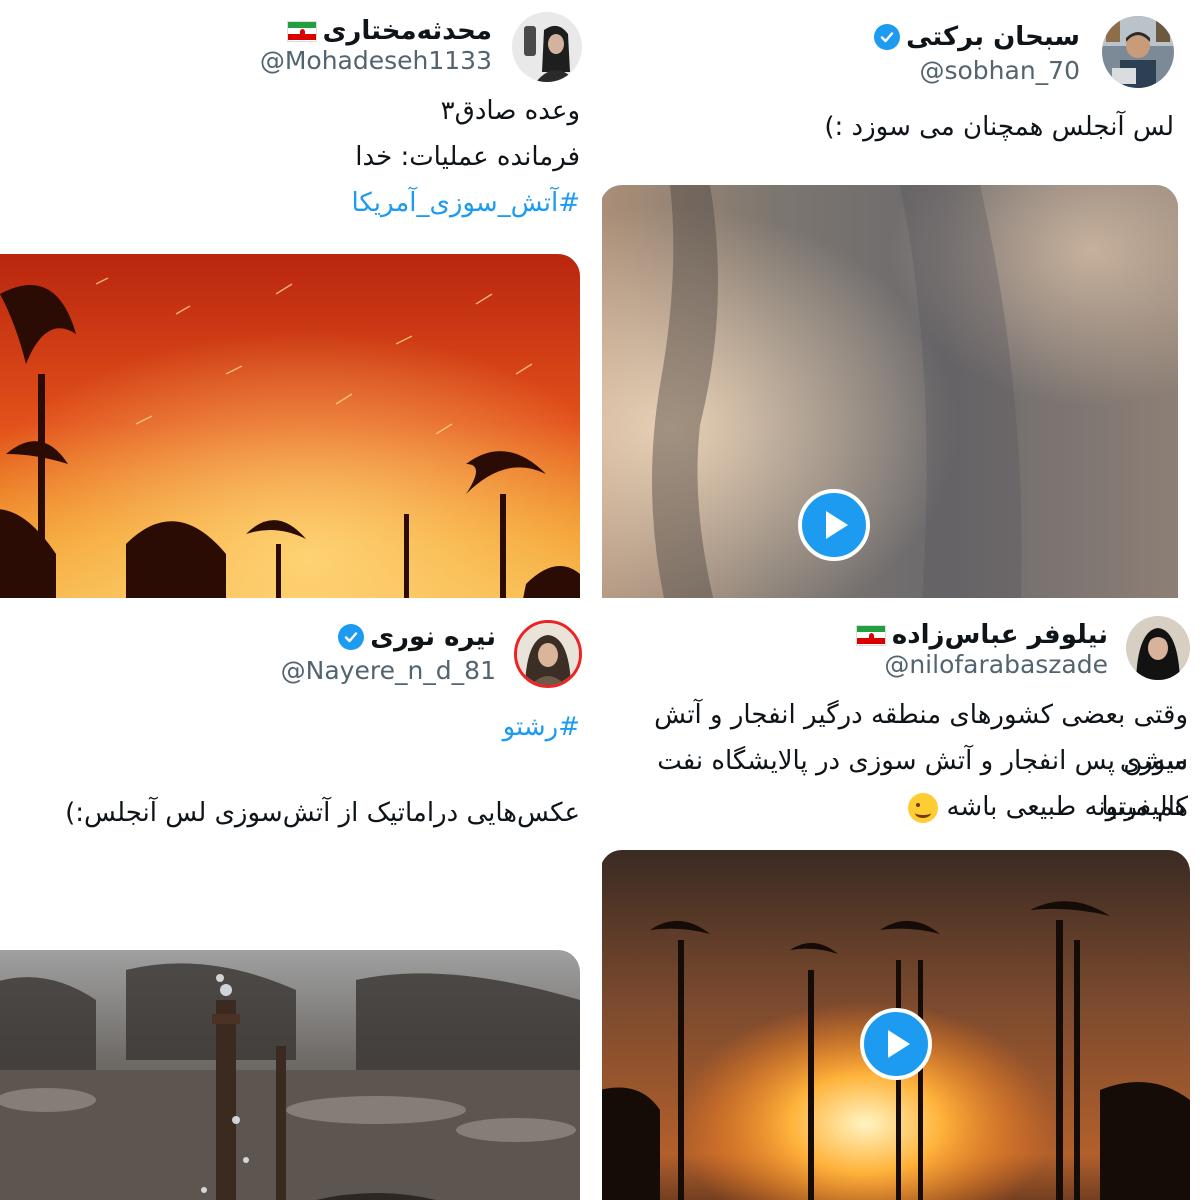 The image size is (1200, 1200). I want to click on tweet-video, so click(895, 1025).